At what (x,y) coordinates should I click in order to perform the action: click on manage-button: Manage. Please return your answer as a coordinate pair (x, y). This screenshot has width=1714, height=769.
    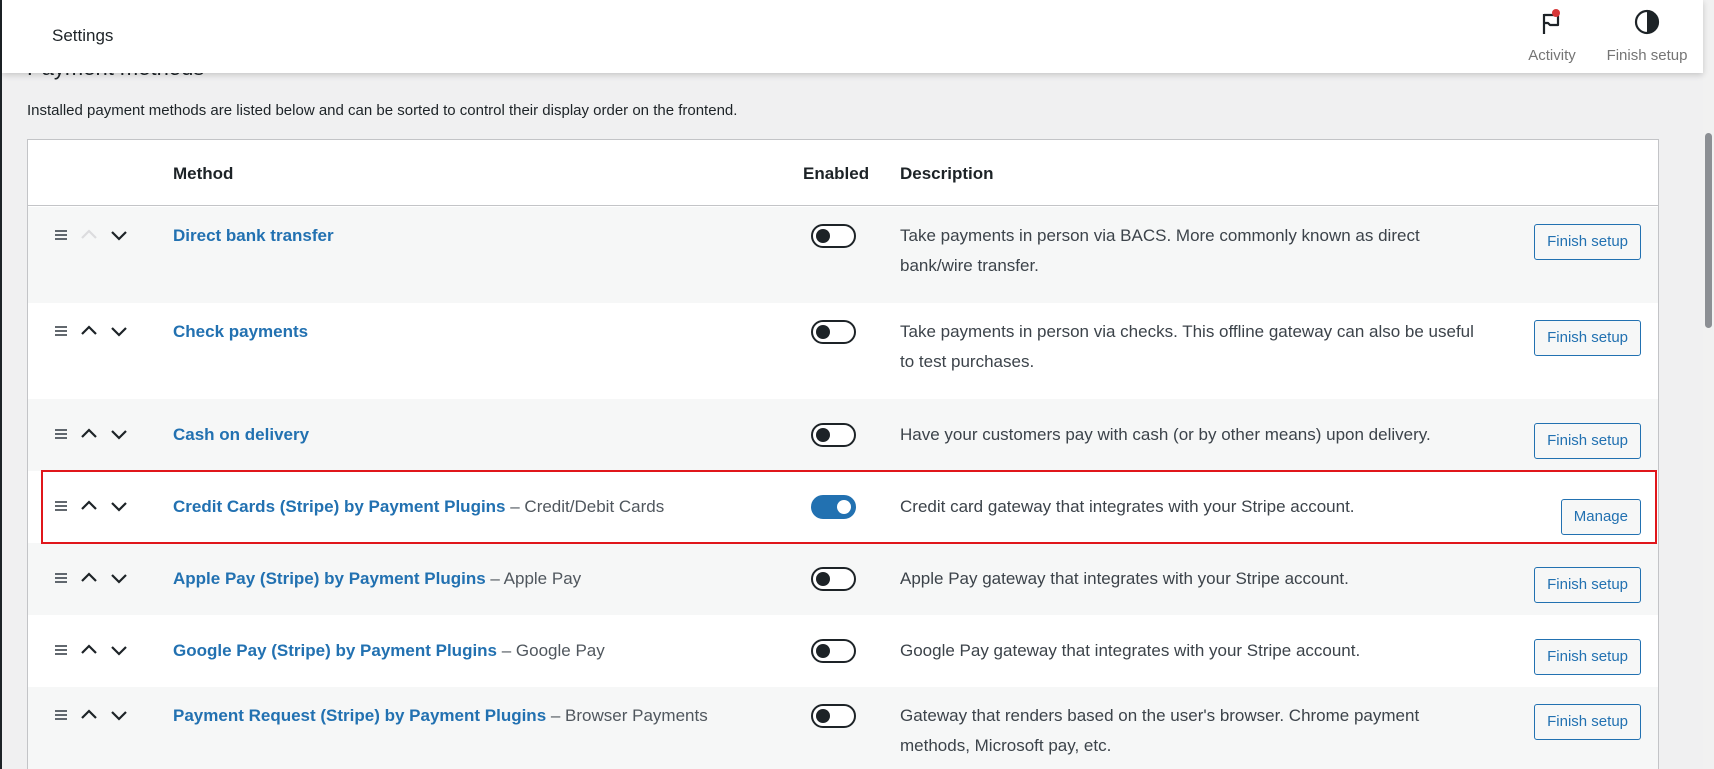
    Looking at the image, I should click on (1600, 517).